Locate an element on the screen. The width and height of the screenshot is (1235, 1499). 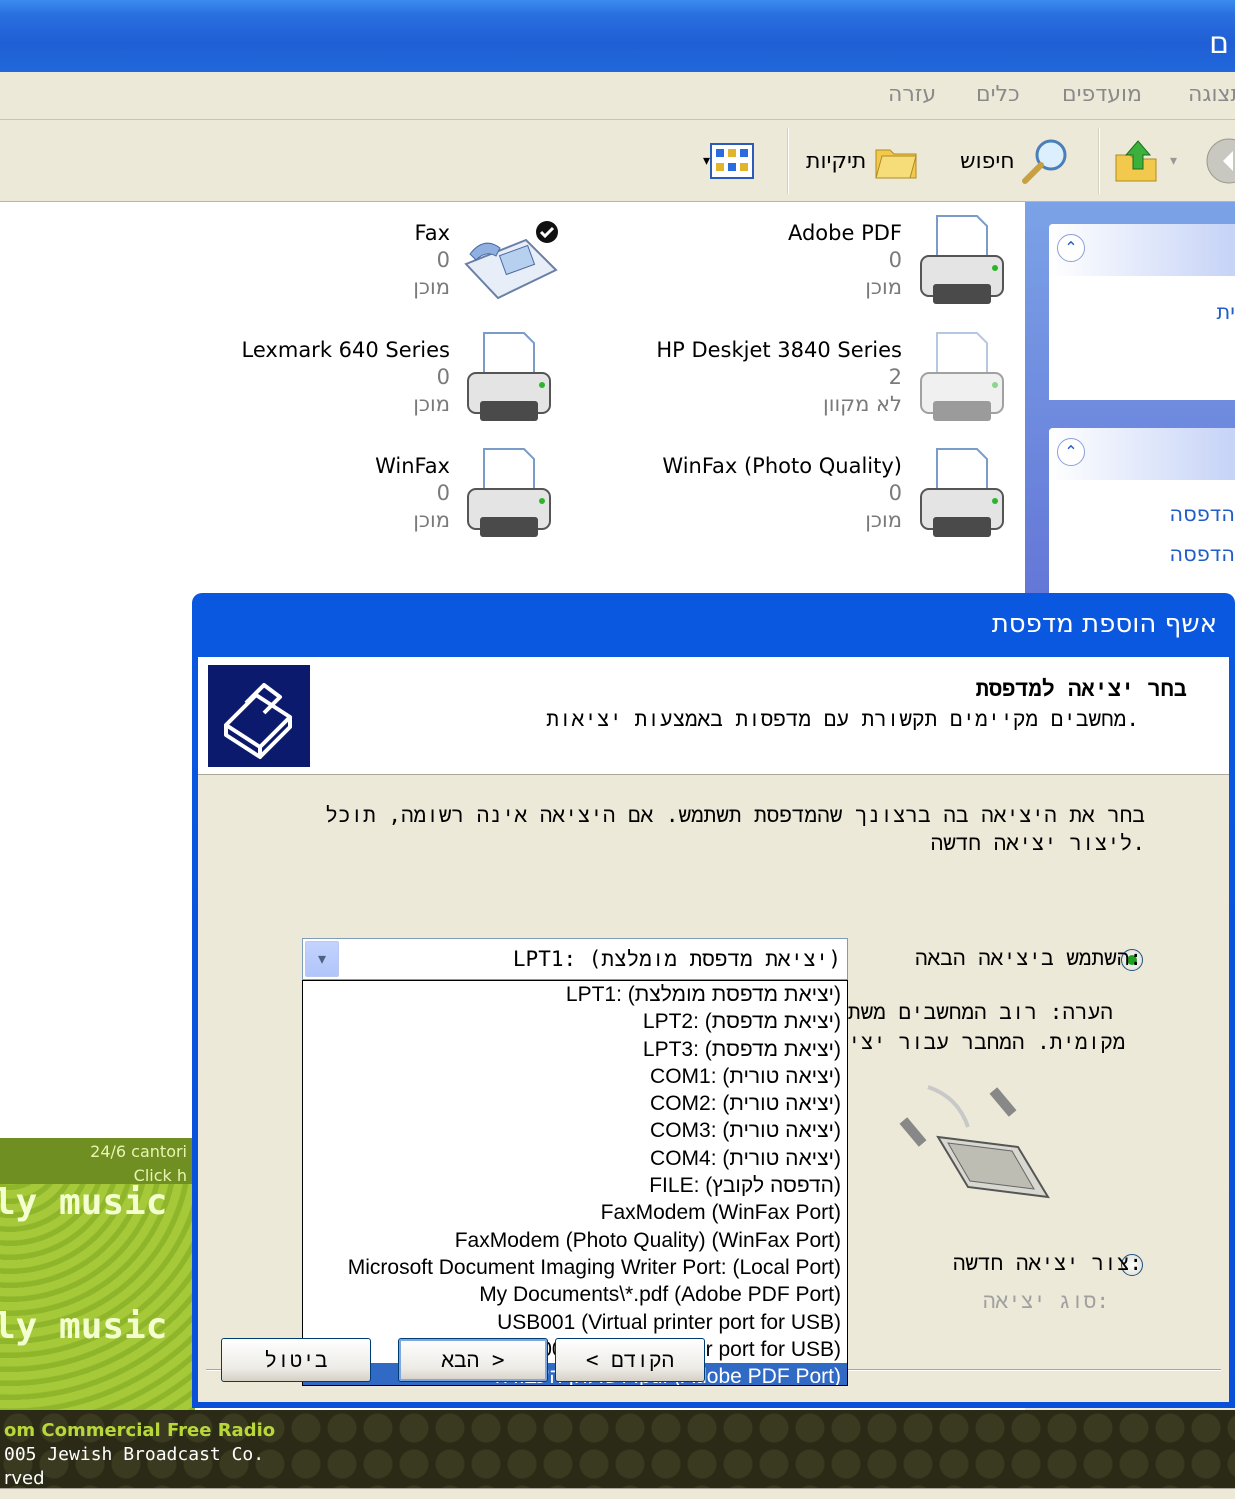
footer-line-1: om Commercial Free Radio is located at coordinates (140, 1430).